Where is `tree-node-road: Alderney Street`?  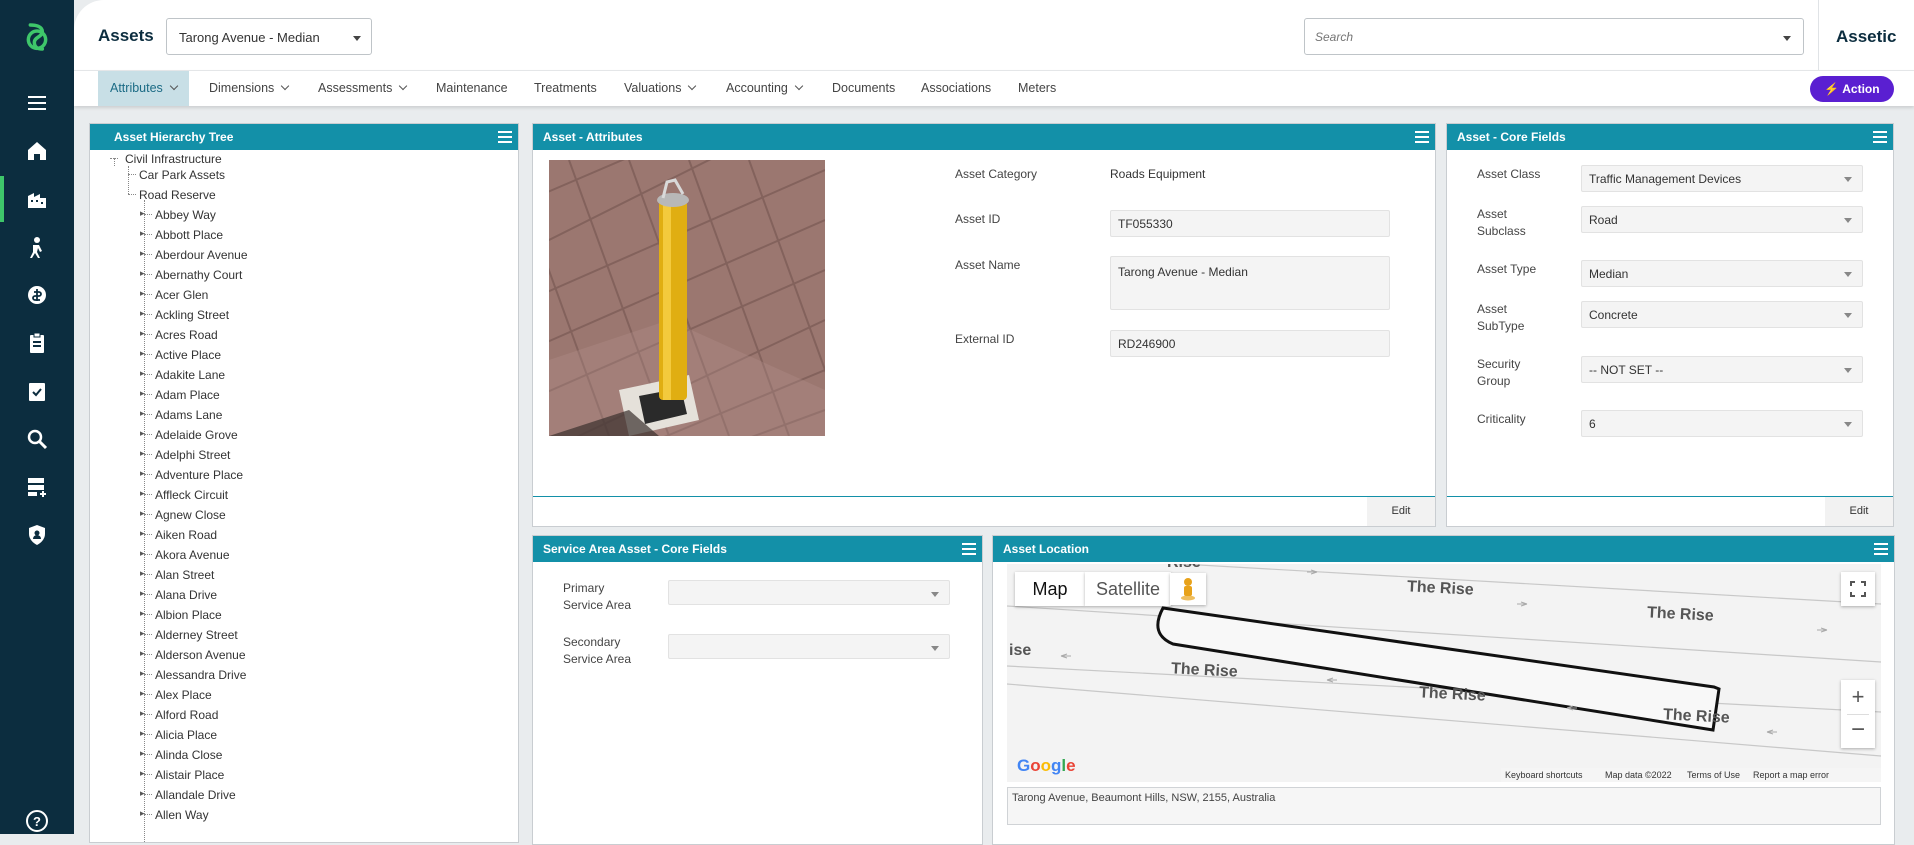 tree-node-road: Alderney Street is located at coordinates (196, 635).